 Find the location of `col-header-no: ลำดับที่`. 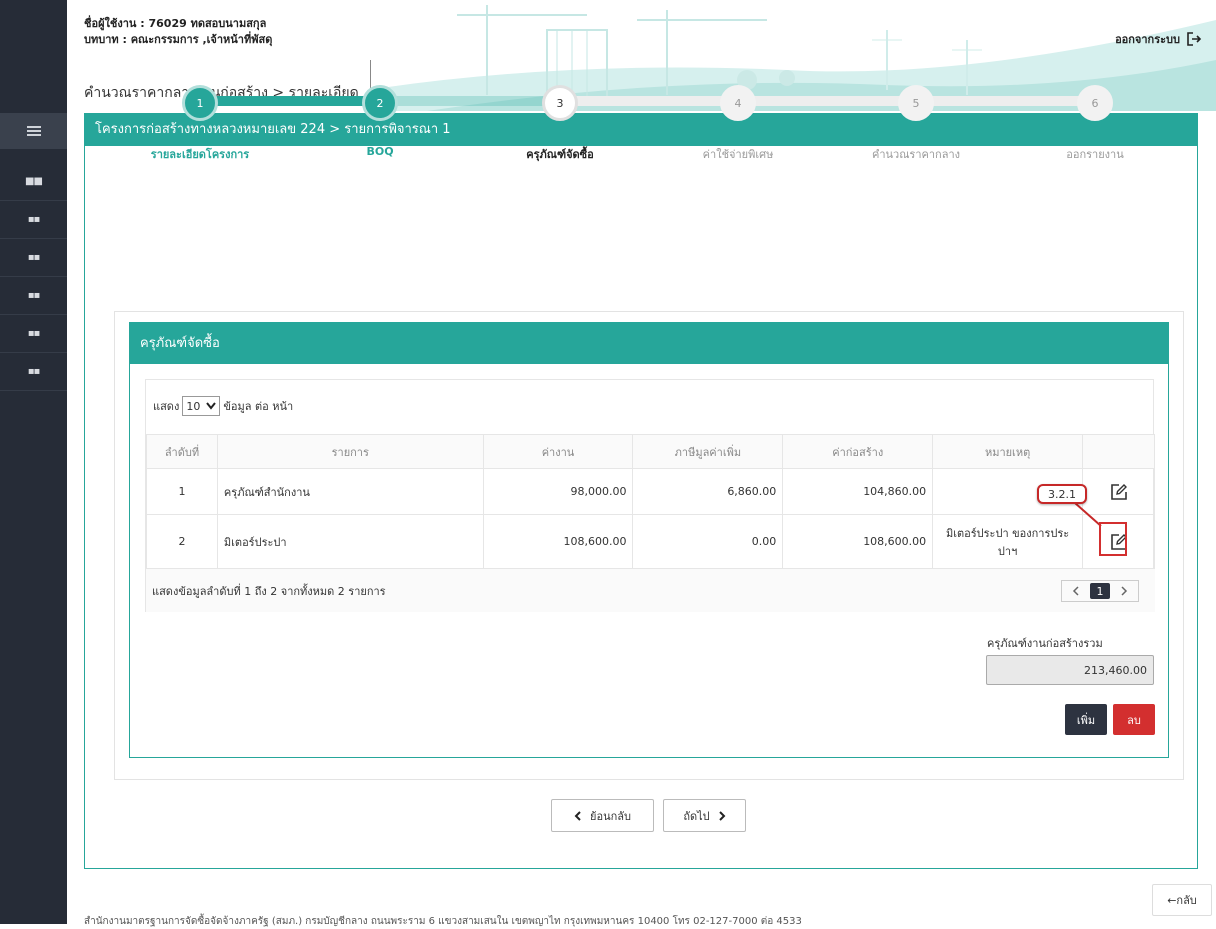

col-header-no: ลำดับที่ is located at coordinates (182, 451).